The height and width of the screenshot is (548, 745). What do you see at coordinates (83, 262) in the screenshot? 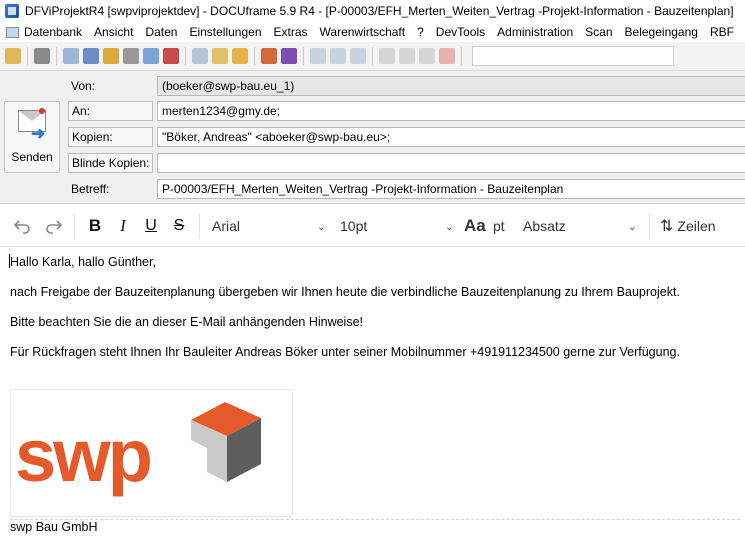
I see `greeting-text: Hallo Karla, hallo Günther,` at bounding box center [83, 262].